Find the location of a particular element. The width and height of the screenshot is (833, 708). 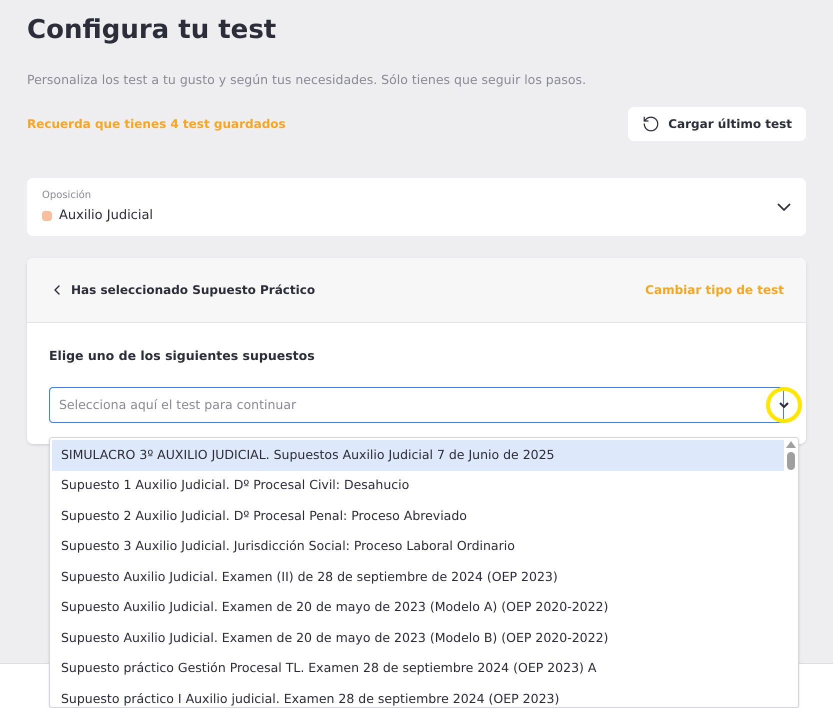

back-button: Has seleccionado Supuesto Práctico is located at coordinates (182, 289).